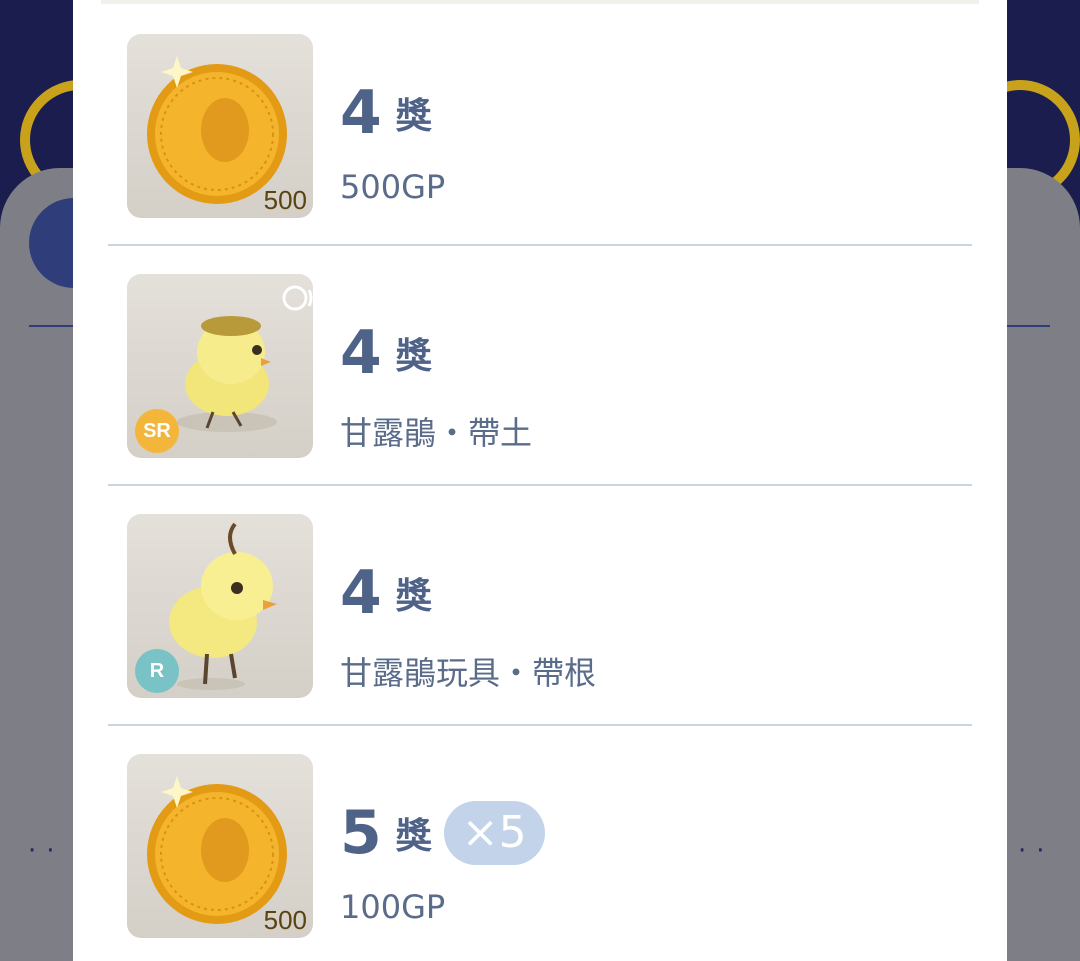 The width and height of the screenshot is (1080, 961). Describe the element at coordinates (220, 366) in the screenshot. I see `chick-icon: SR` at that location.